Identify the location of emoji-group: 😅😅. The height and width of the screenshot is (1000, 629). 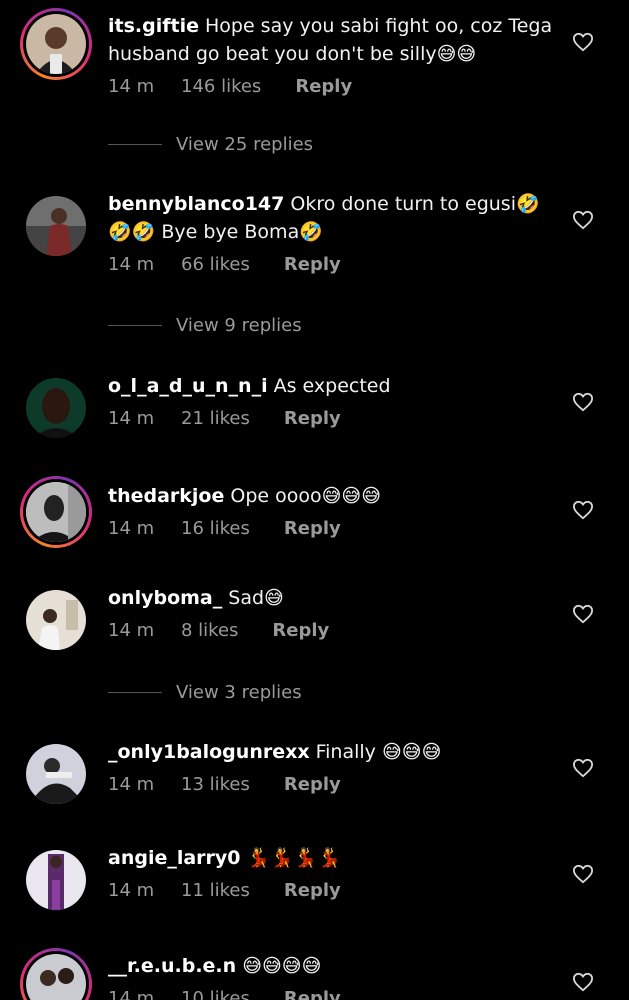
(456, 54).